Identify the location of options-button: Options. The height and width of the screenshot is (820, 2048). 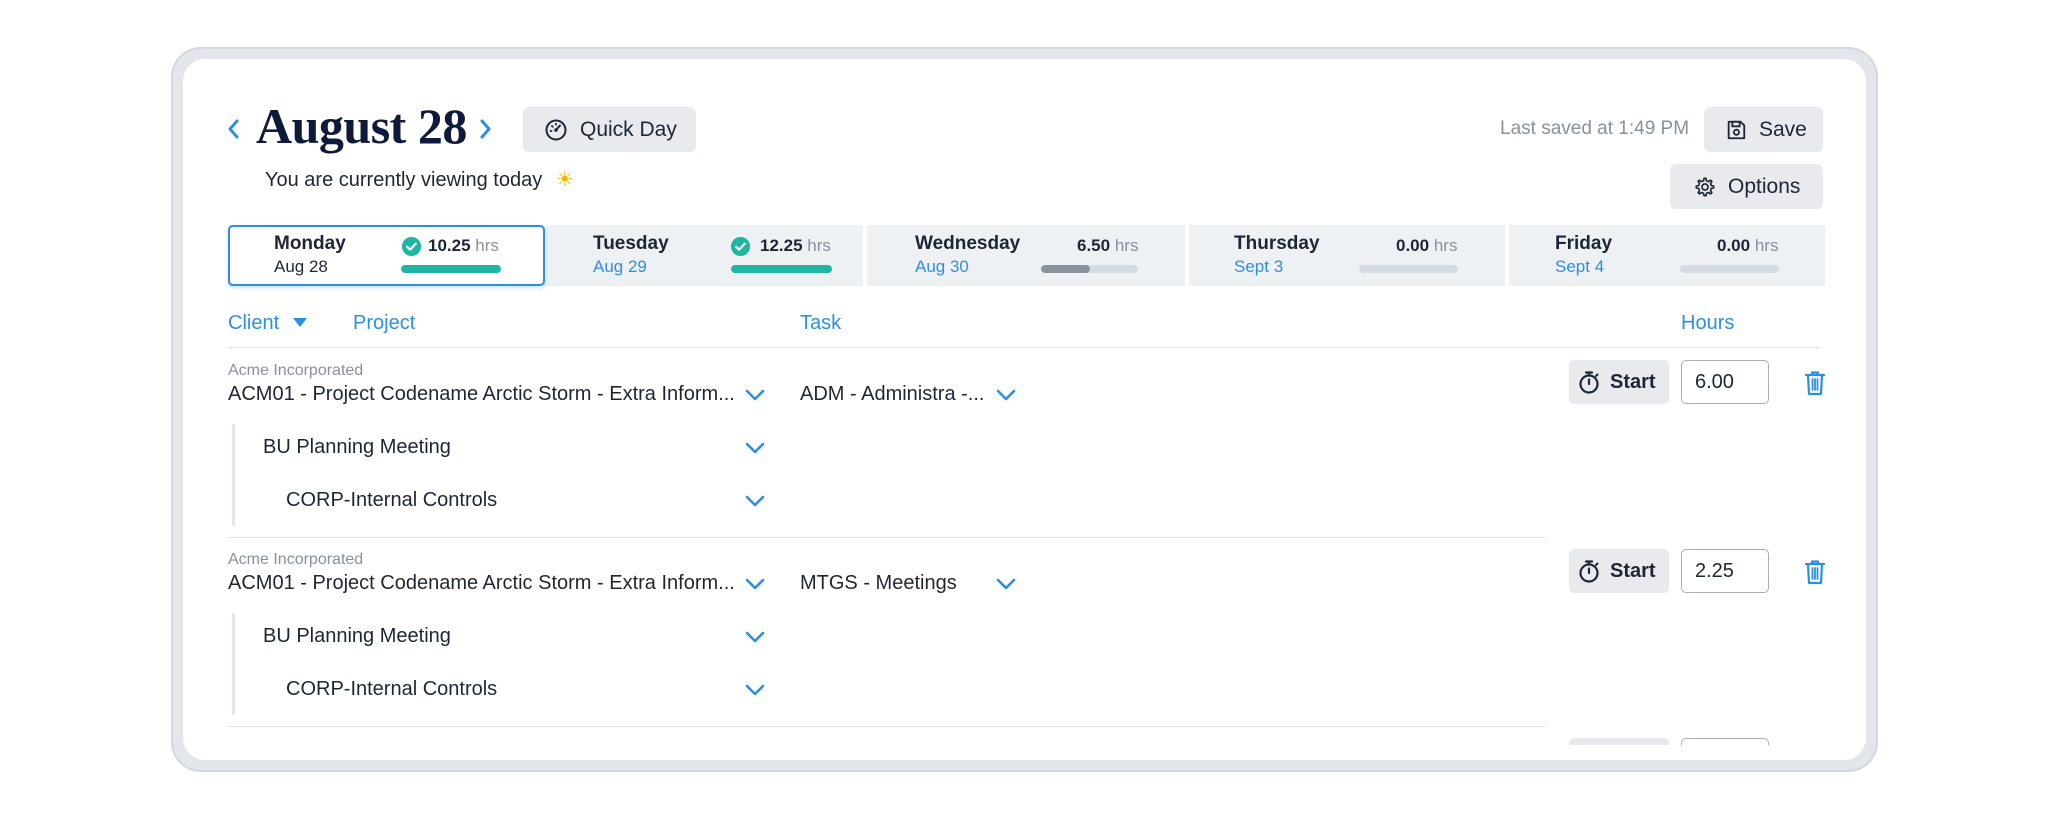
(1746, 186).